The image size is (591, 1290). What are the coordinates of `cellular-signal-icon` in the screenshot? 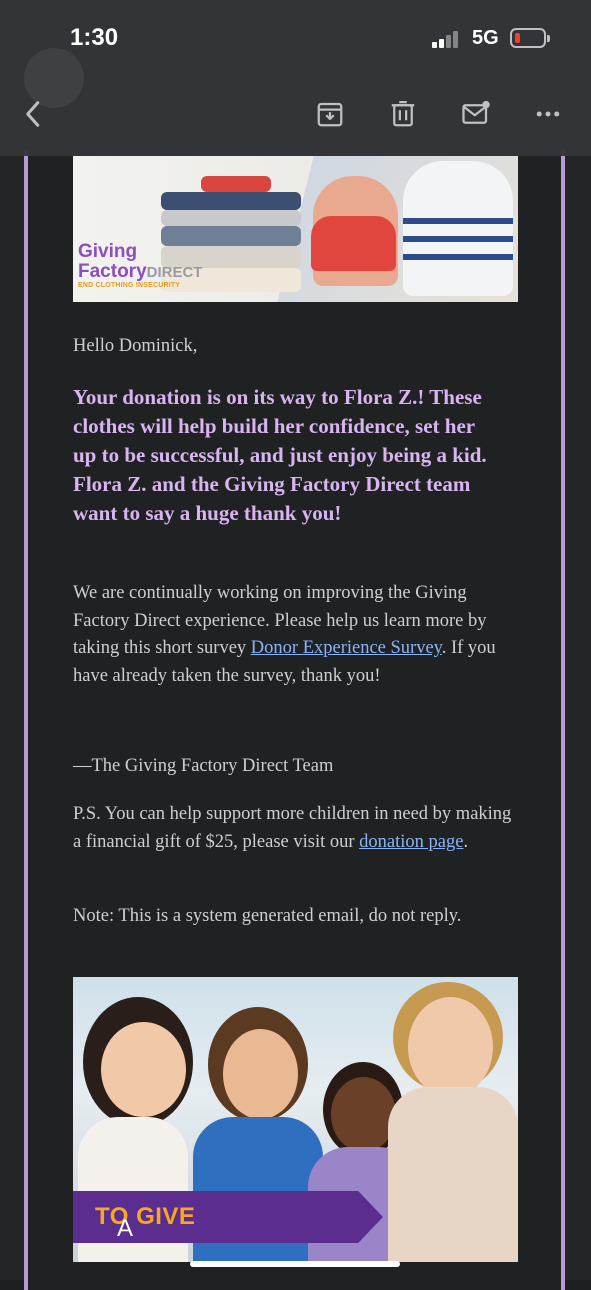 It's located at (448, 39).